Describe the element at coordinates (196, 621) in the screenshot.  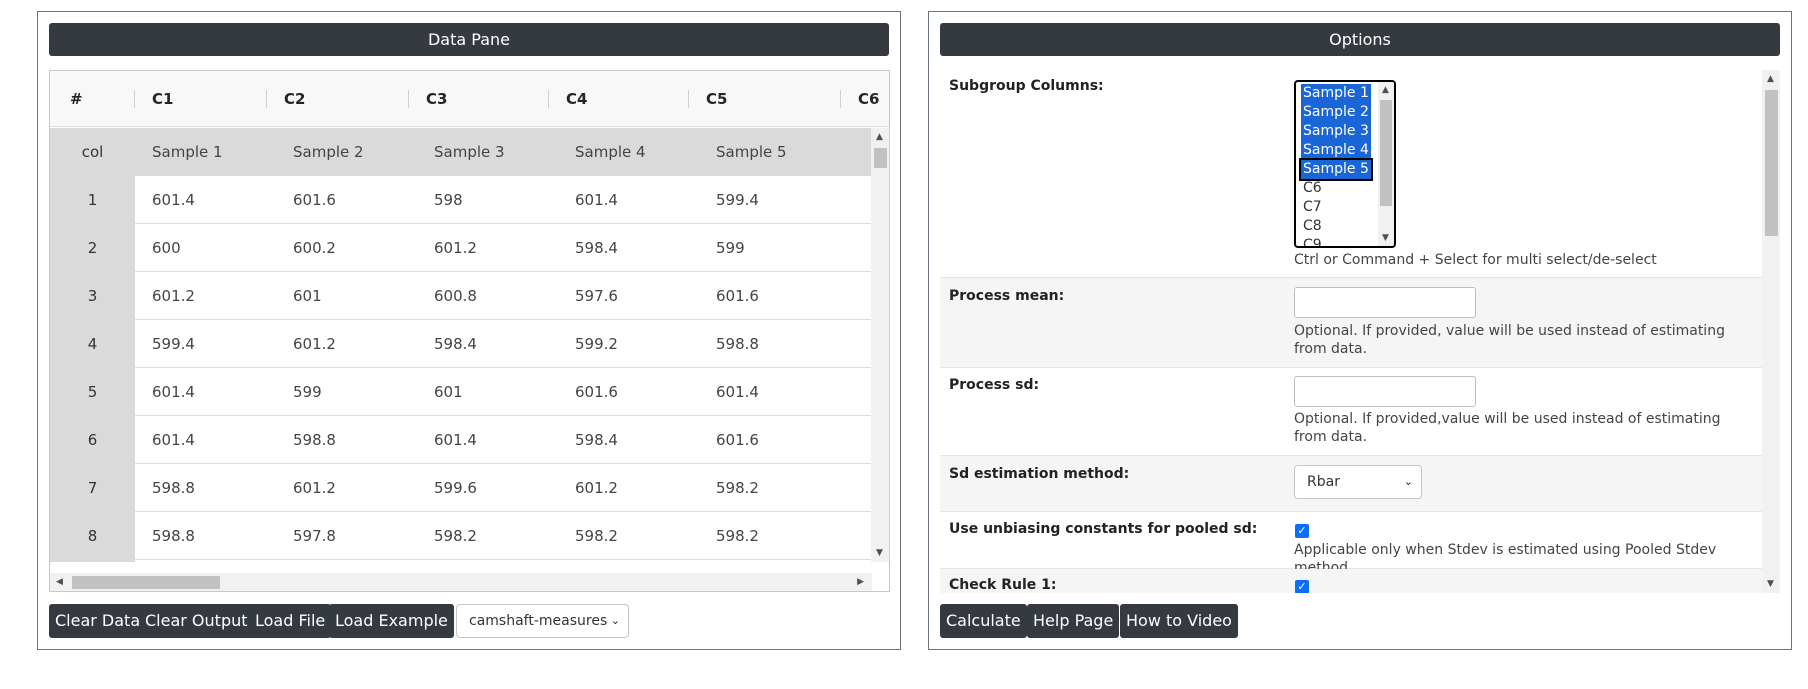
I see `clear-output-button: Clear Output` at that location.